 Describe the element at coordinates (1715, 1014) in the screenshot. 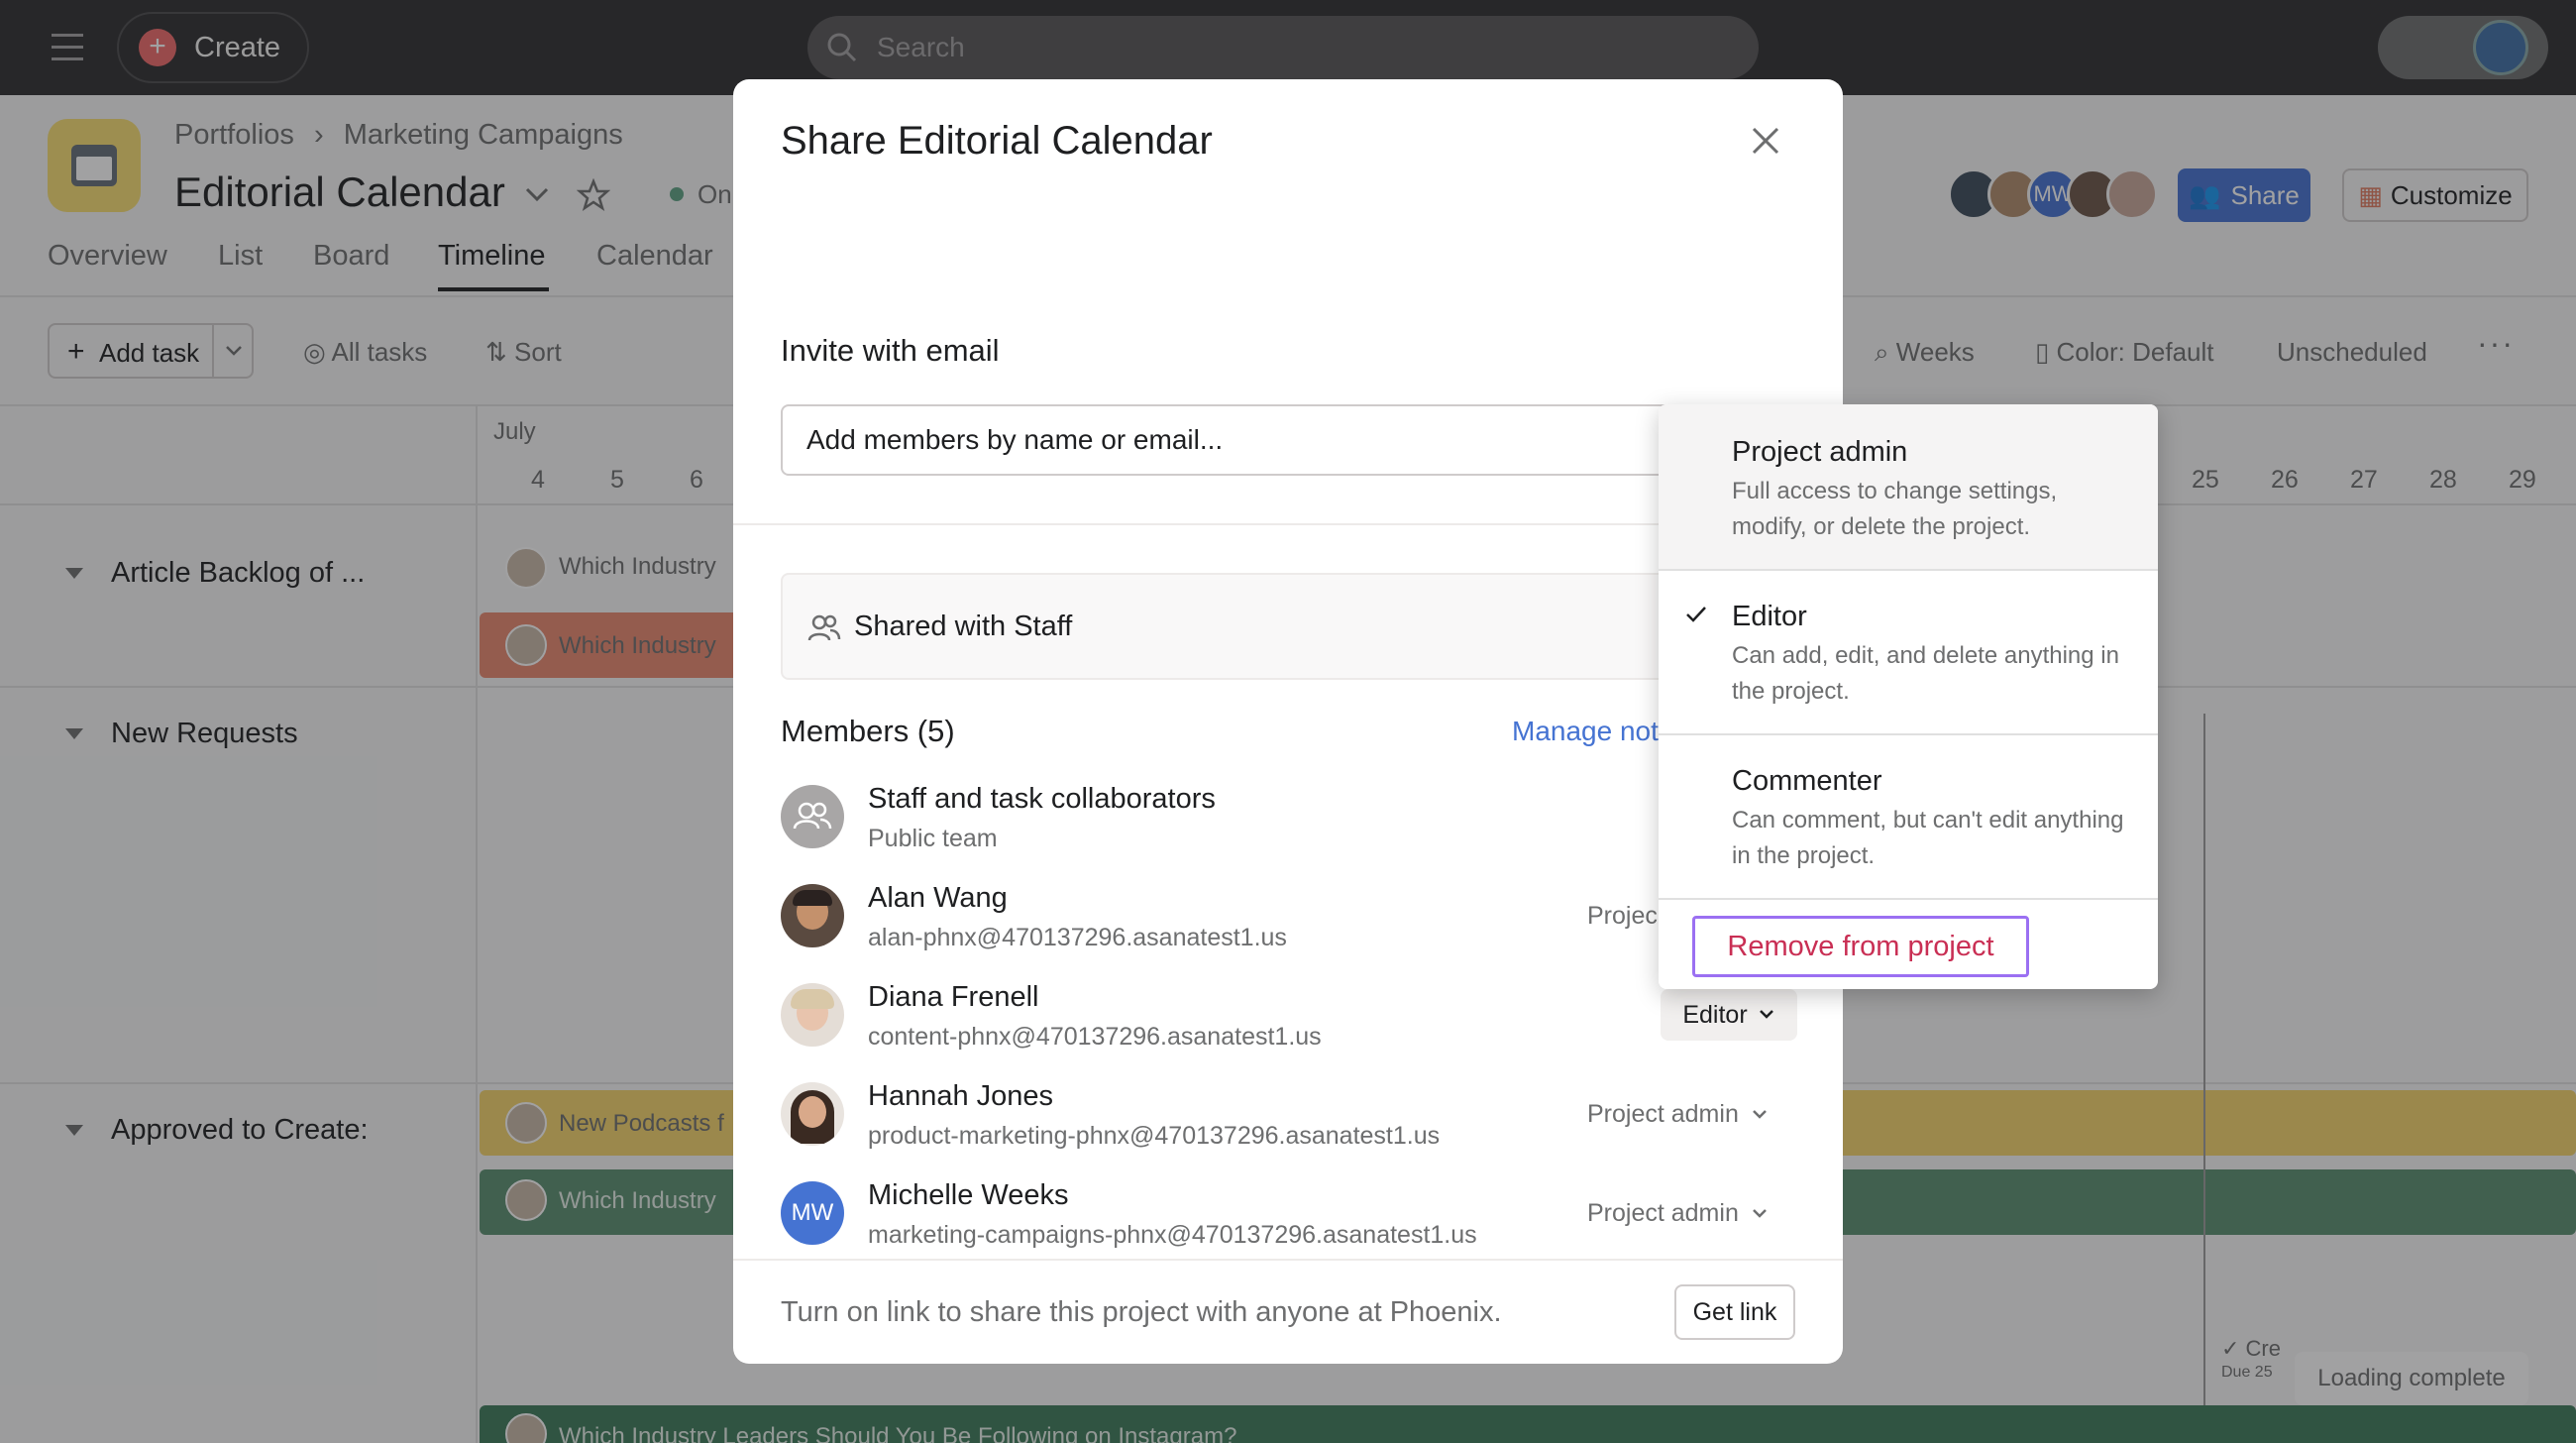

I see `role-label: Editor` at that location.